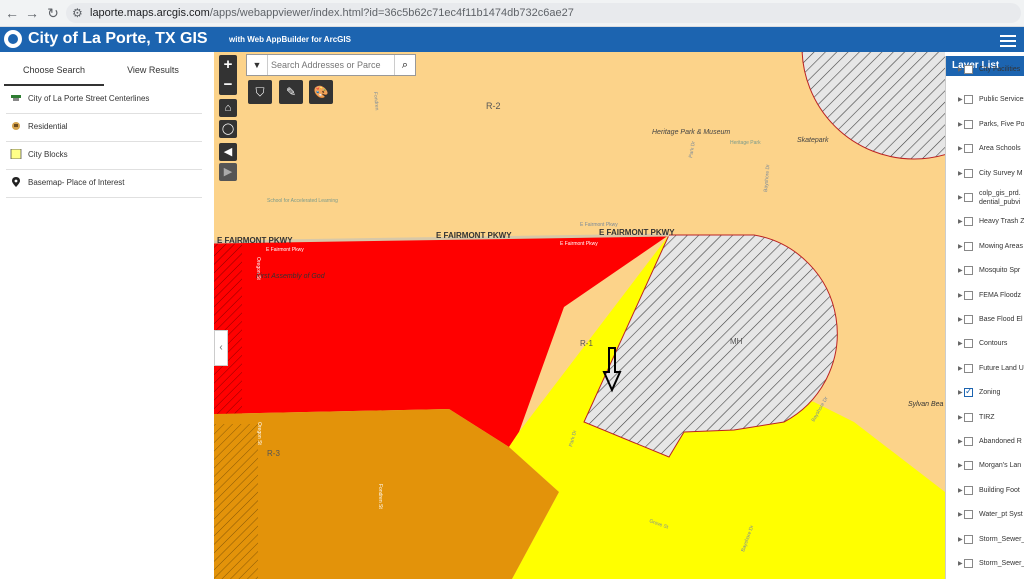  Describe the element at coordinates (16, 98) in the screenshot. I see `street-layer-icon` at that location.